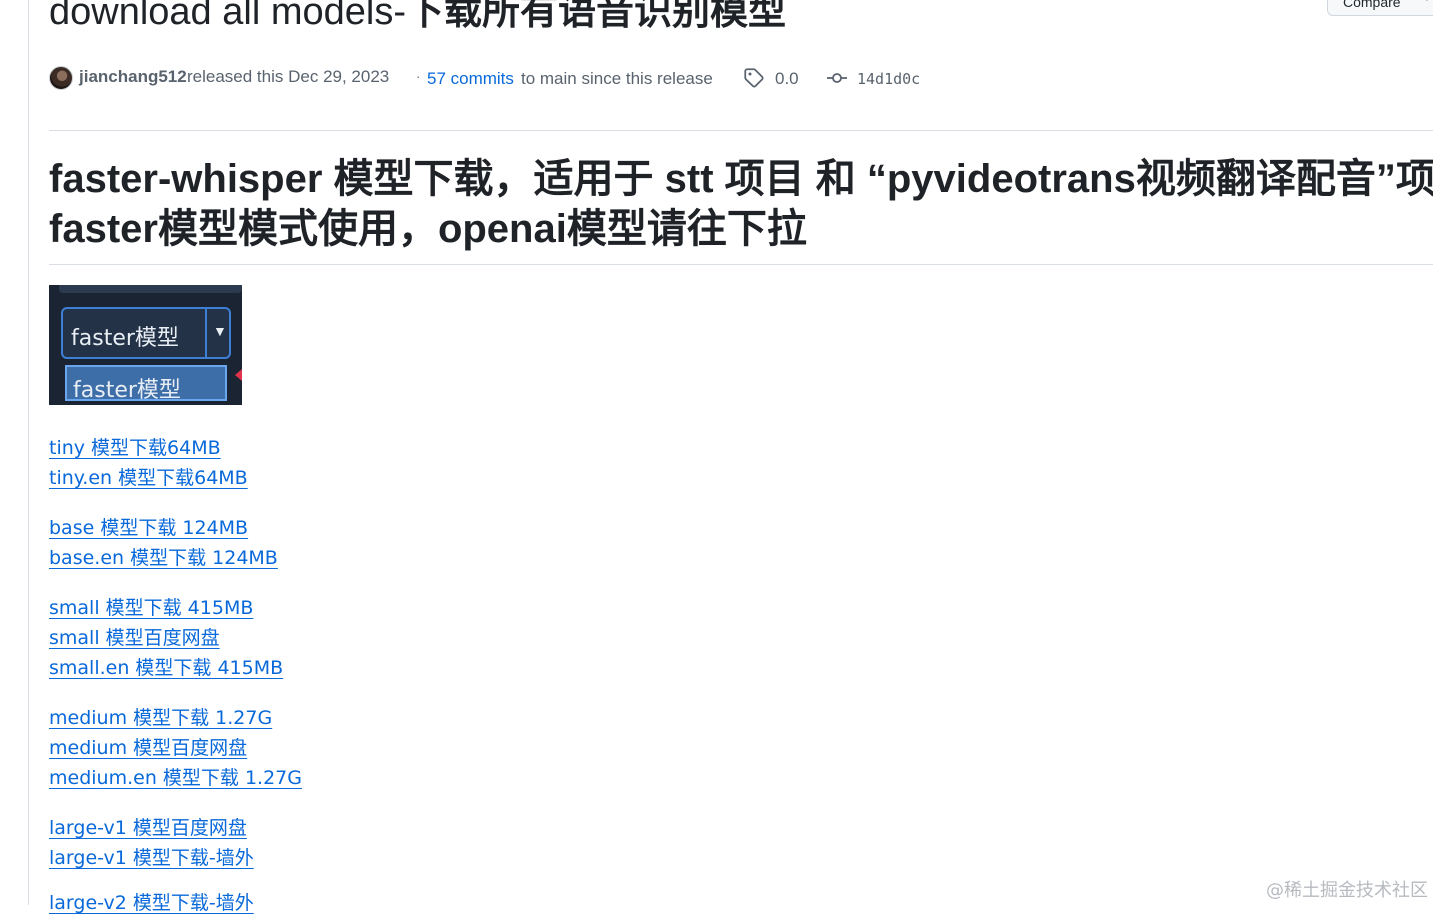  What do you see at coordinates (151, 858) in the screenshot?
I see `link-large-v1-download: large-v1 模型下载-墙外` at bounding box center [151, 858].